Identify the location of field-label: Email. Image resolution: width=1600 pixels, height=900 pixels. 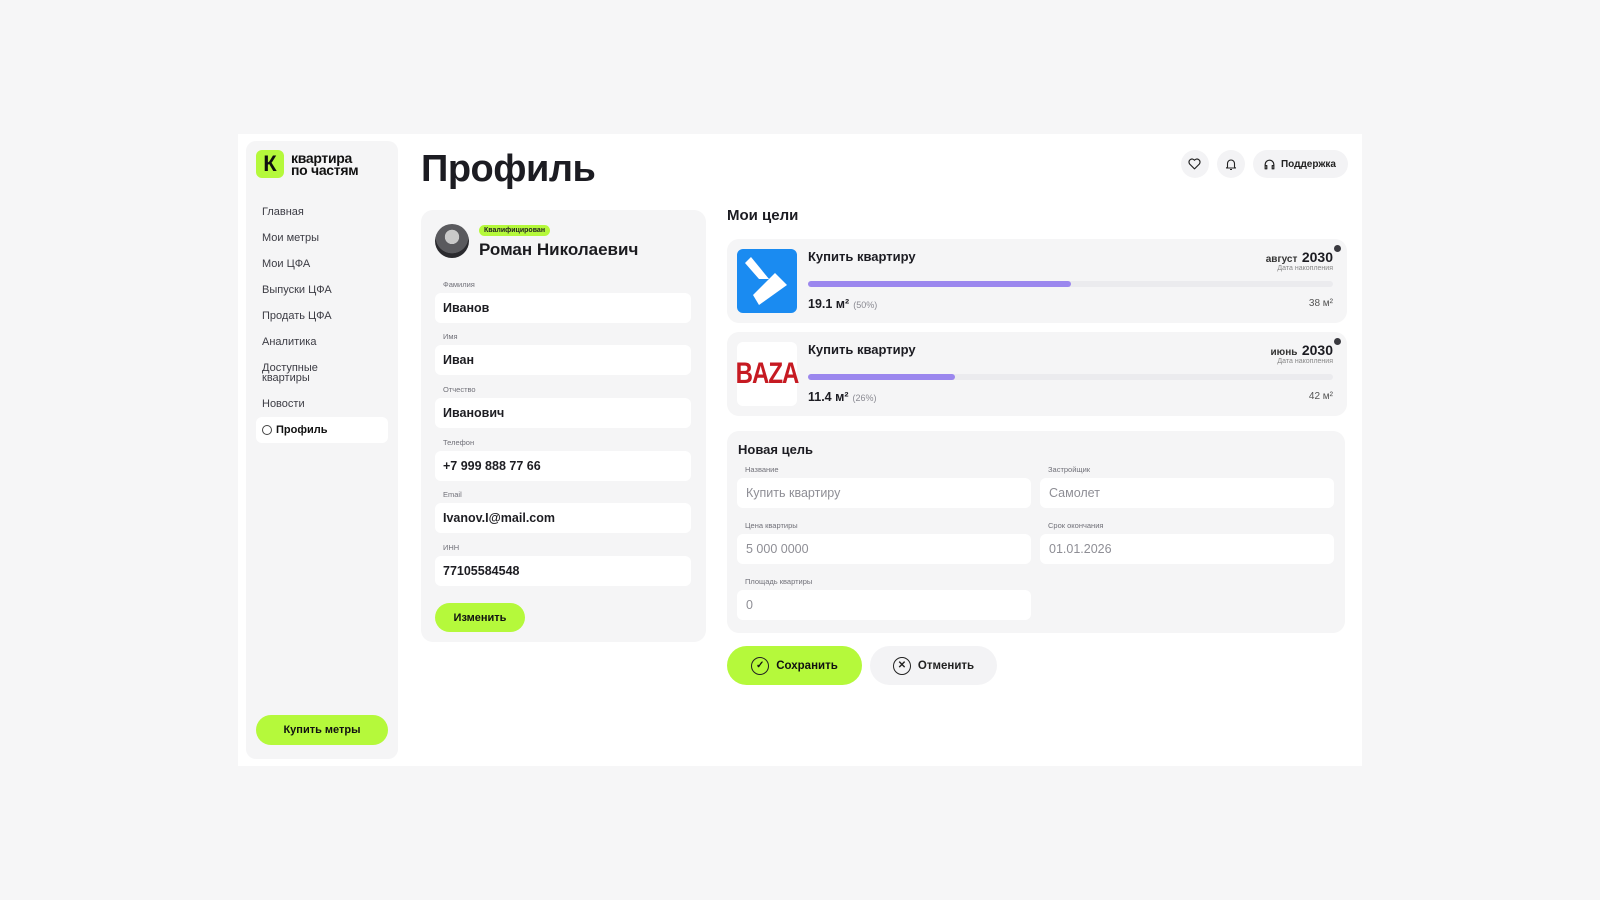
(452, 494).